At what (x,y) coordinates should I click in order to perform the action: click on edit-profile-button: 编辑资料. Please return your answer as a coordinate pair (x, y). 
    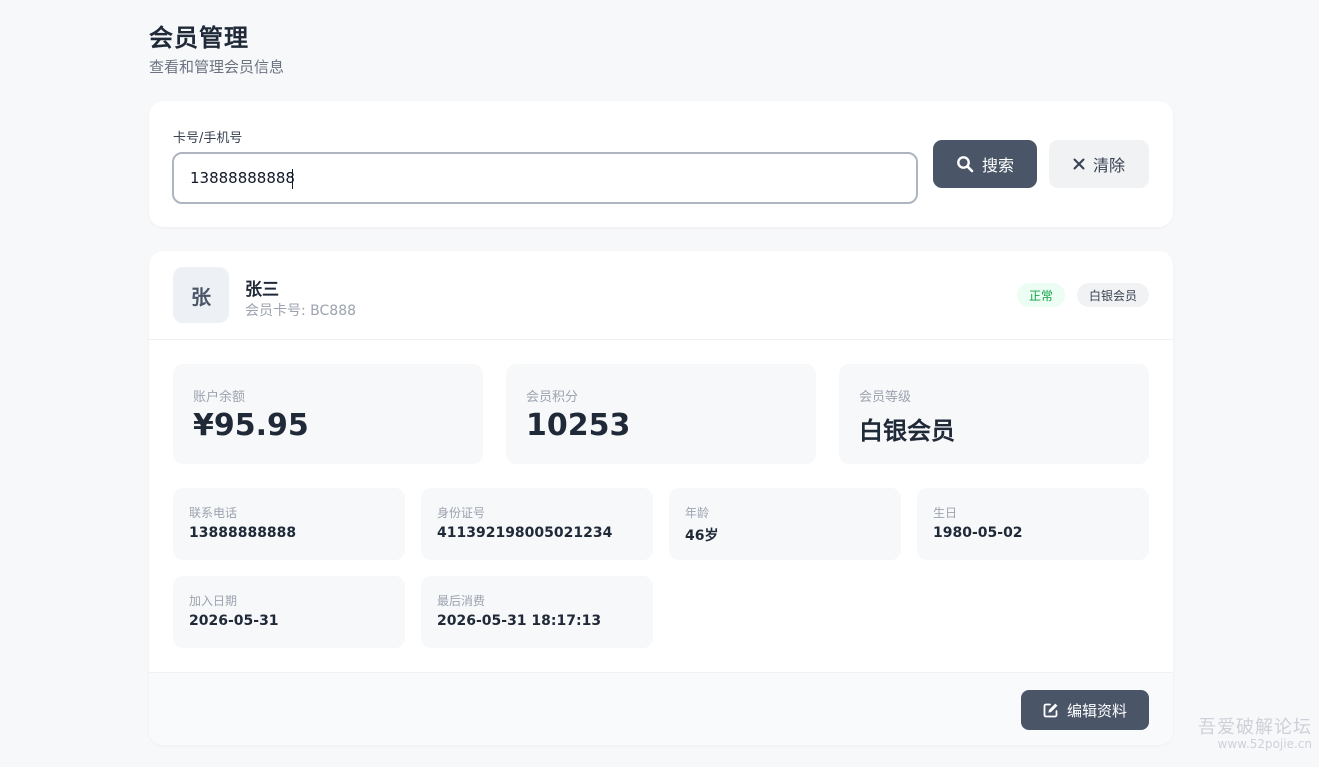
    Looking at the image, I should click on (1085, 710).